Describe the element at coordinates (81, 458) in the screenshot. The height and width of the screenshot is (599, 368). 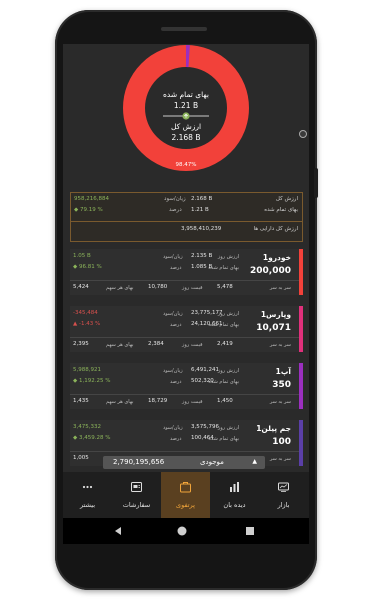
I see `stock-break-even: 1,005` at that location.